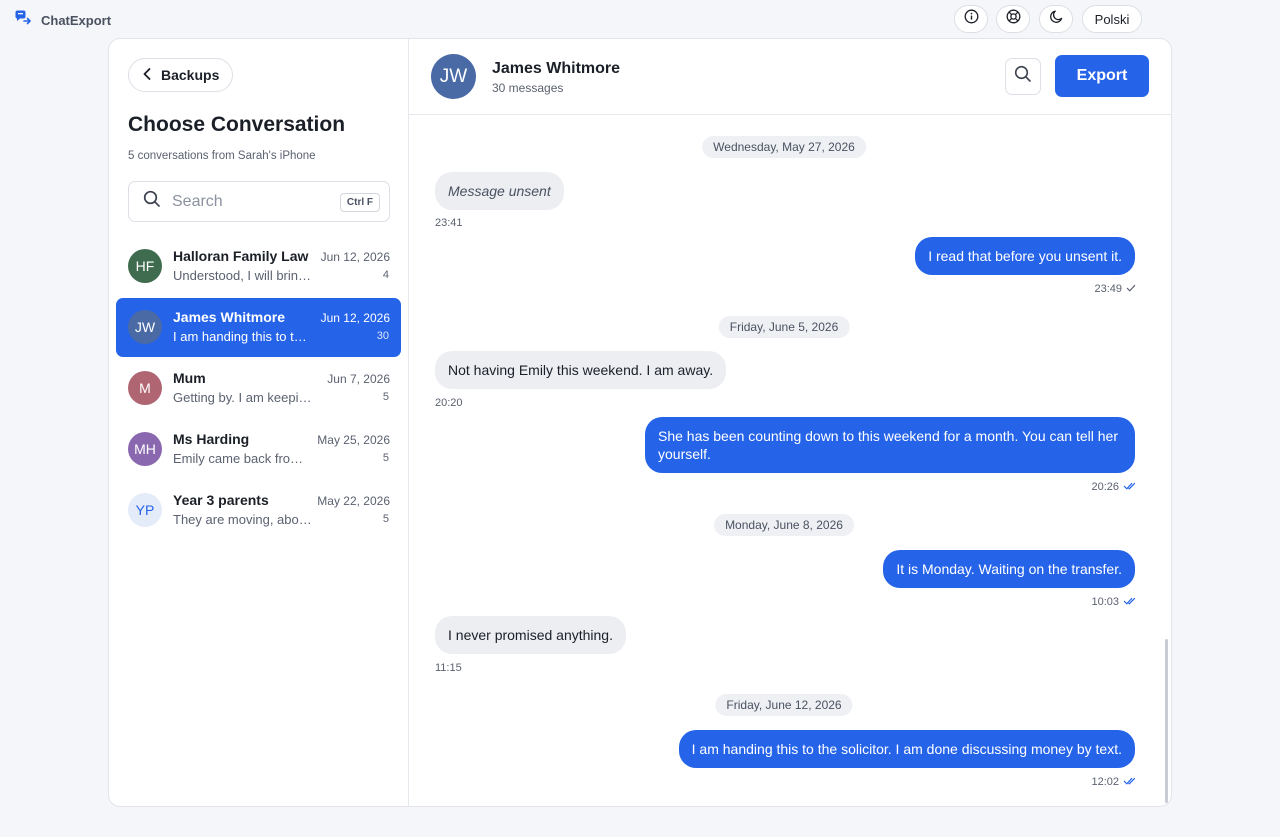  I want to click on theme-toggle-button, so click(1056, 19).